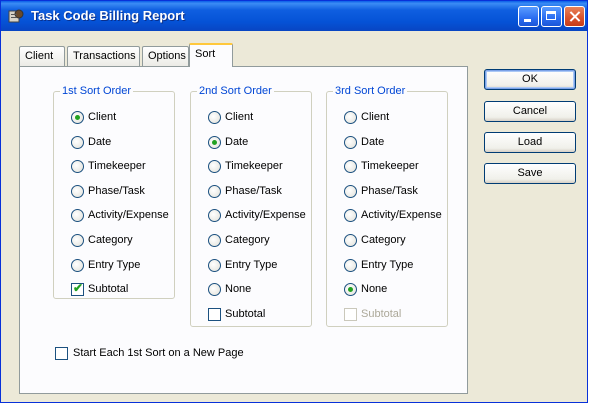  Describe the element at coordinates (530, 173) in the screenshot. I see `save-button: Save` at that location.